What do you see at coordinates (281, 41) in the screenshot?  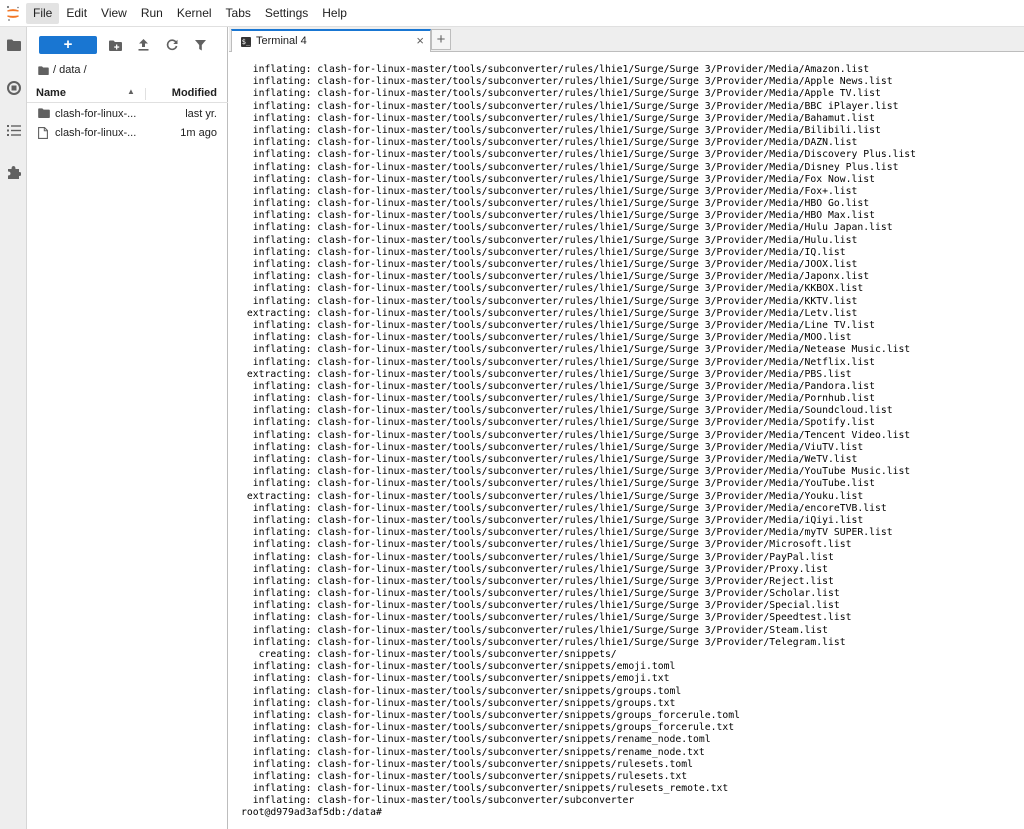 I see `tab-title: Terminal 4` at bounding box center [281, 41].